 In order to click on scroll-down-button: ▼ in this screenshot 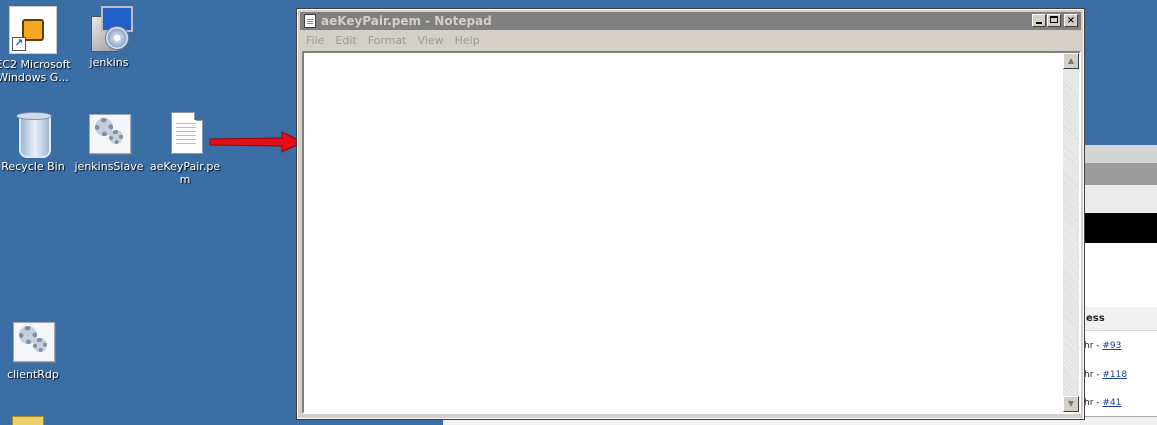, I will do `click(1071, 404)`.